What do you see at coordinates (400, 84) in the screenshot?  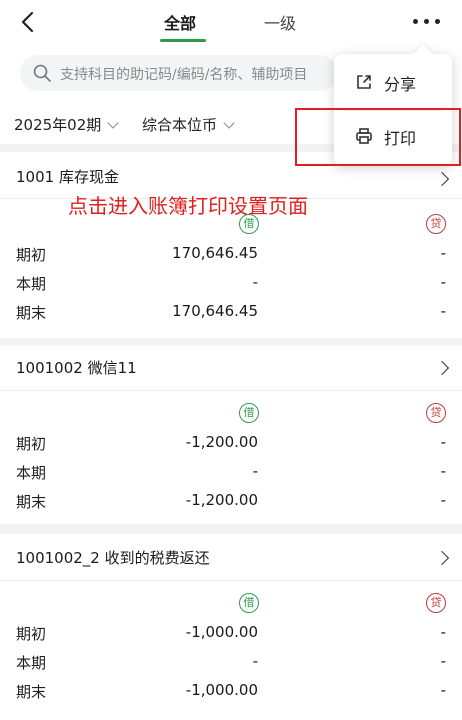 I see `menu-item-label: 分享` at bounding box center [400, 84].